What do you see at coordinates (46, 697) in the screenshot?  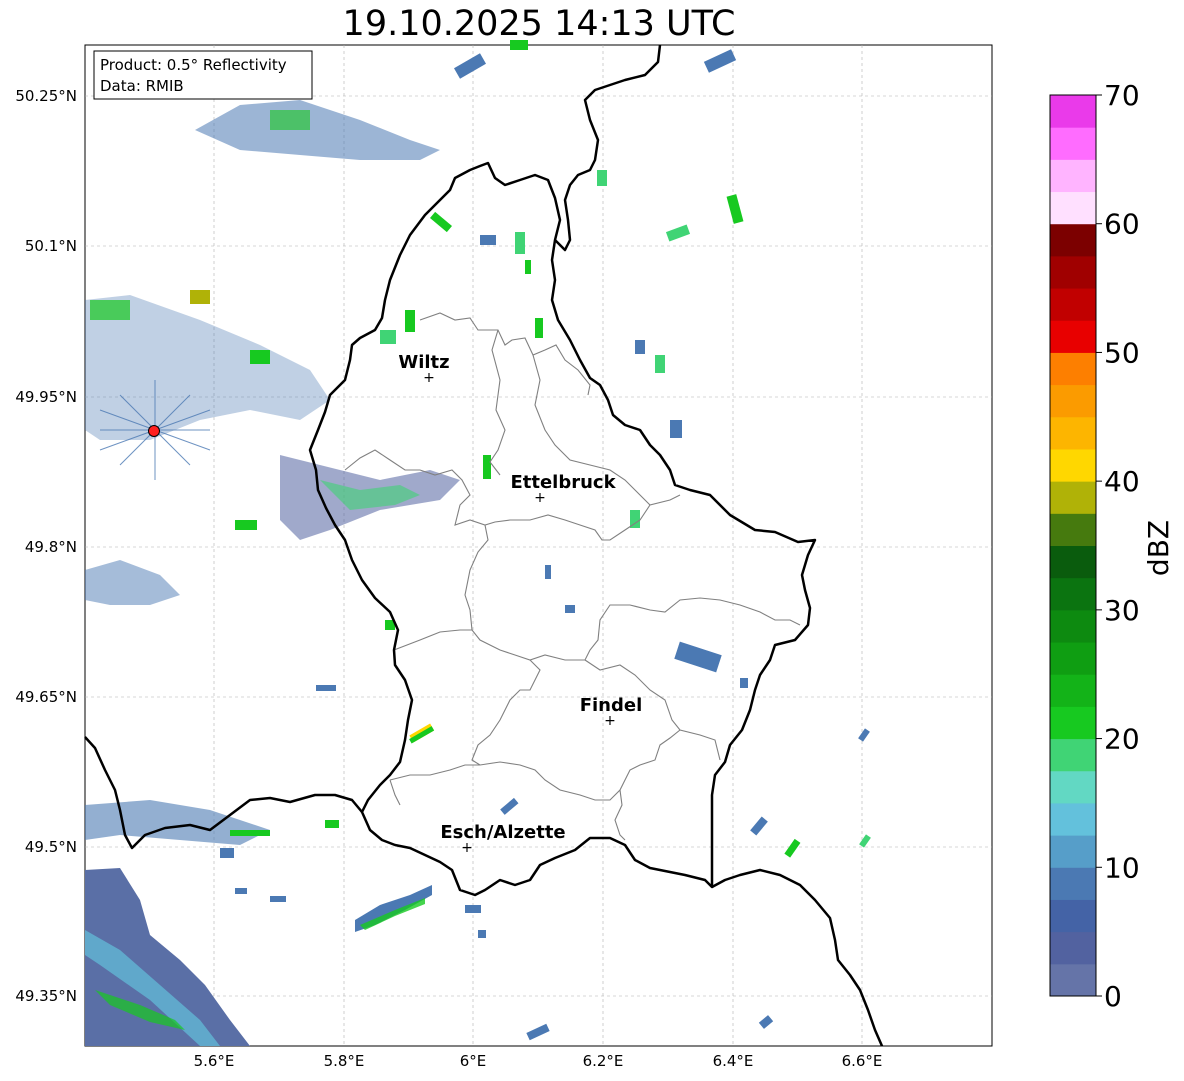 I see `lat-tick-label: 49.65°N` at bounding box center [46, 697].